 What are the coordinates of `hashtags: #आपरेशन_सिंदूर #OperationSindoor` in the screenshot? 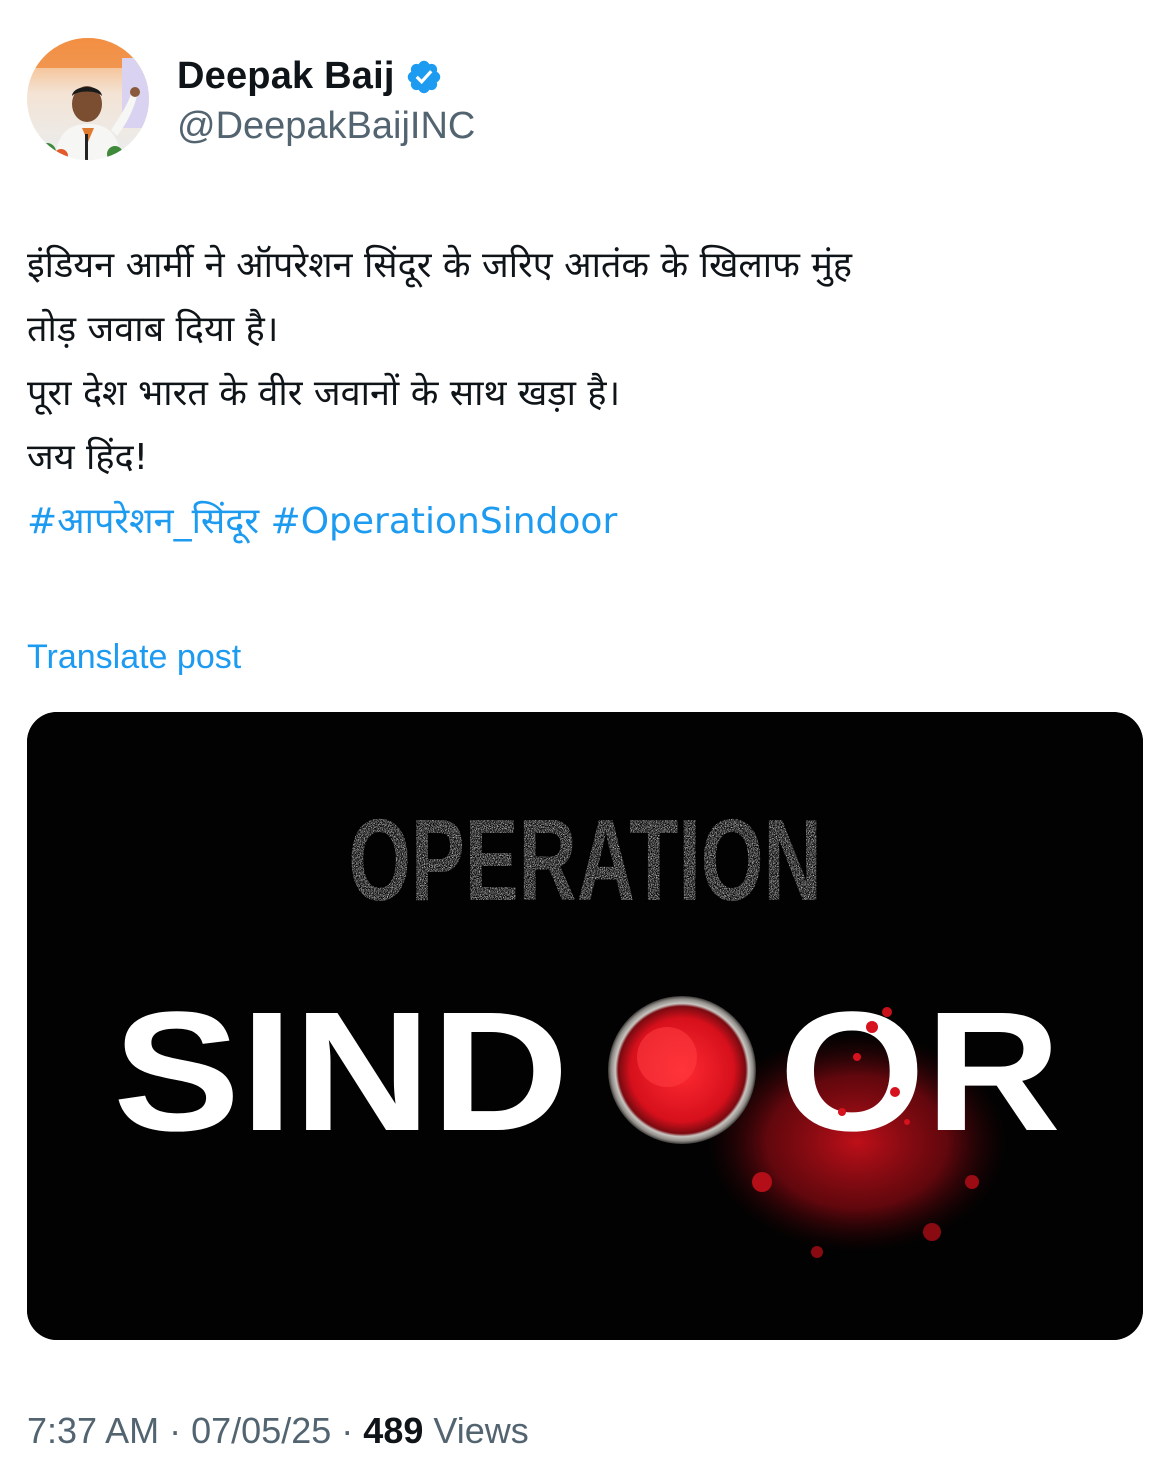 It's located at (582, 522).